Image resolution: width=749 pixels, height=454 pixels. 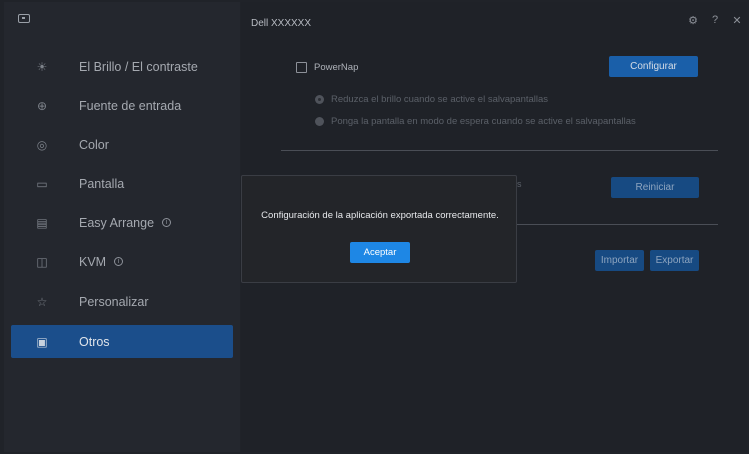 I want to click on powernap-checkbox, so click(x=301, y=67).